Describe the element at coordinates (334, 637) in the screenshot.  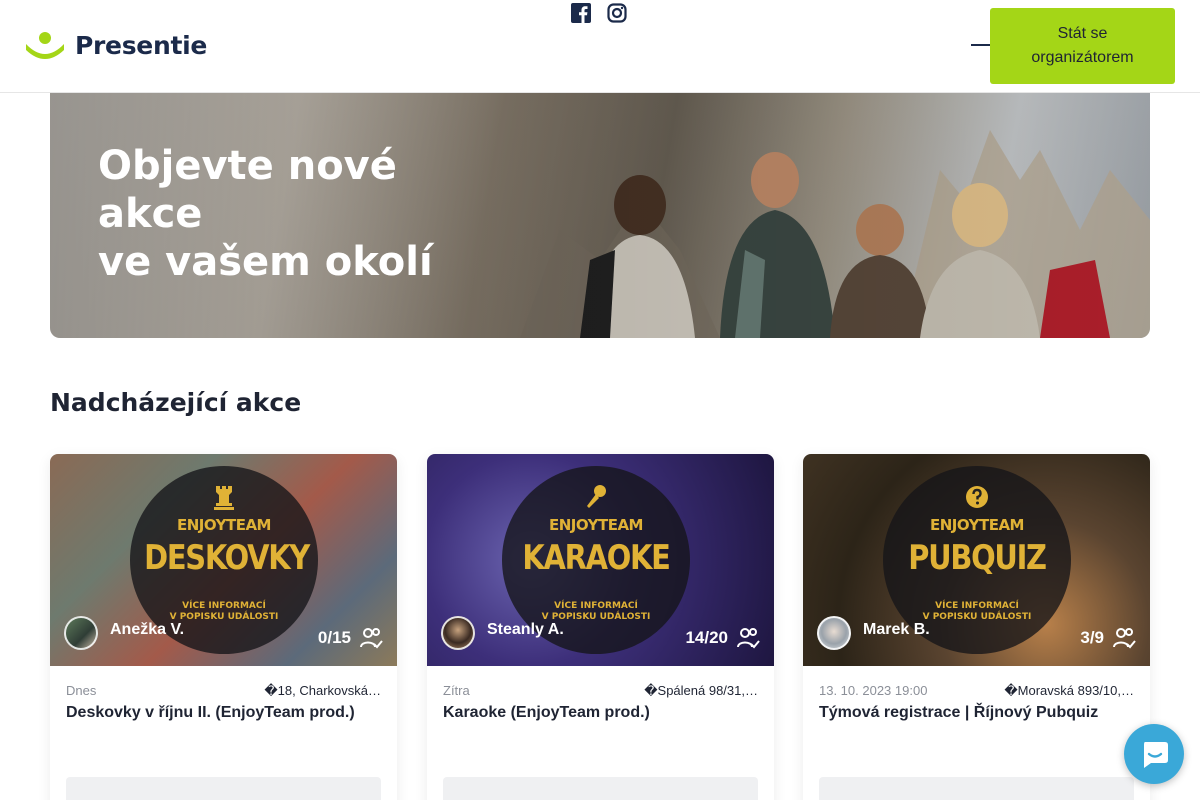
I see `capacity-count: 0/15` at that location.